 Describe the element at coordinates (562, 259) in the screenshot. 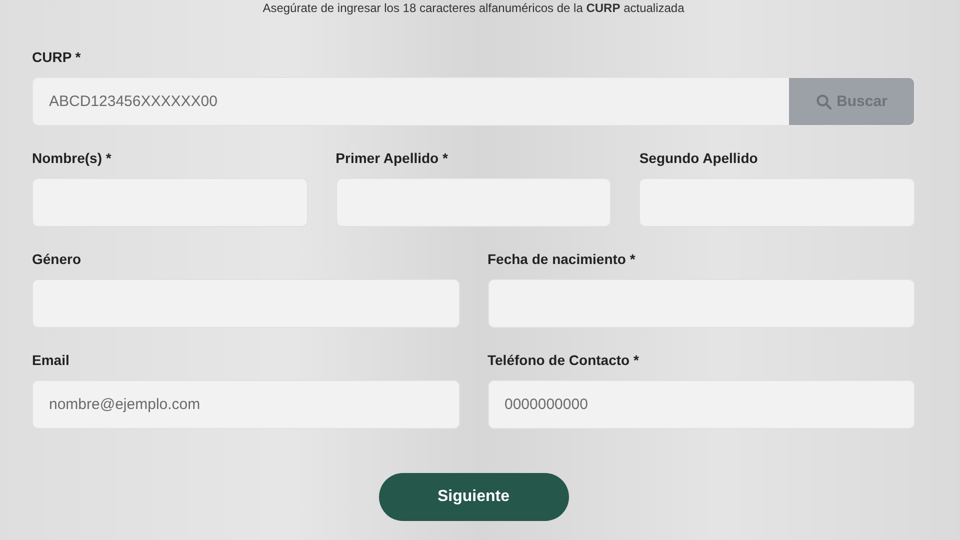

I see `field-label: Fecha de nacimiento *` at that location.